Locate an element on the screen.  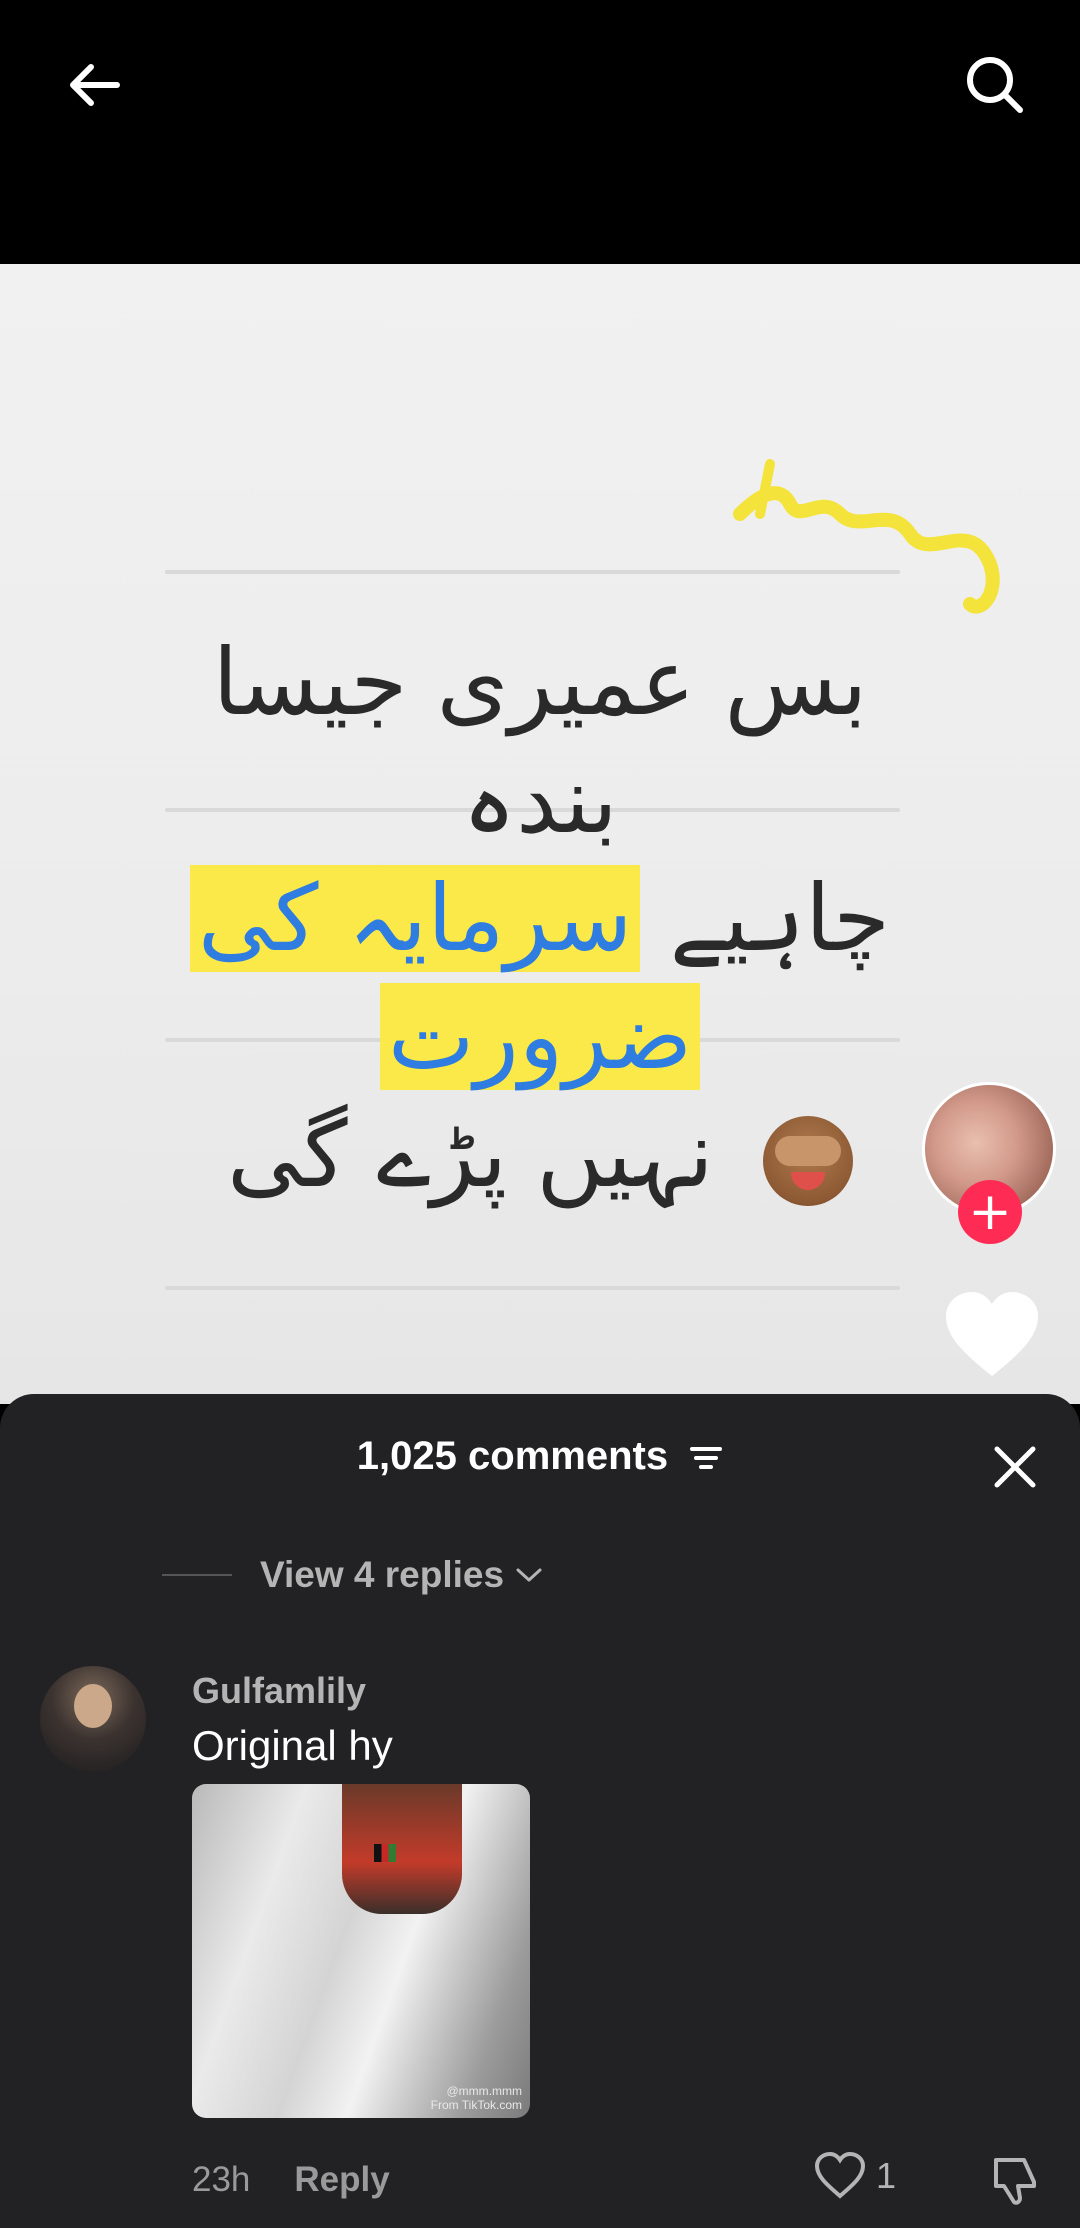
search-button is located at coordinates (995, 85).